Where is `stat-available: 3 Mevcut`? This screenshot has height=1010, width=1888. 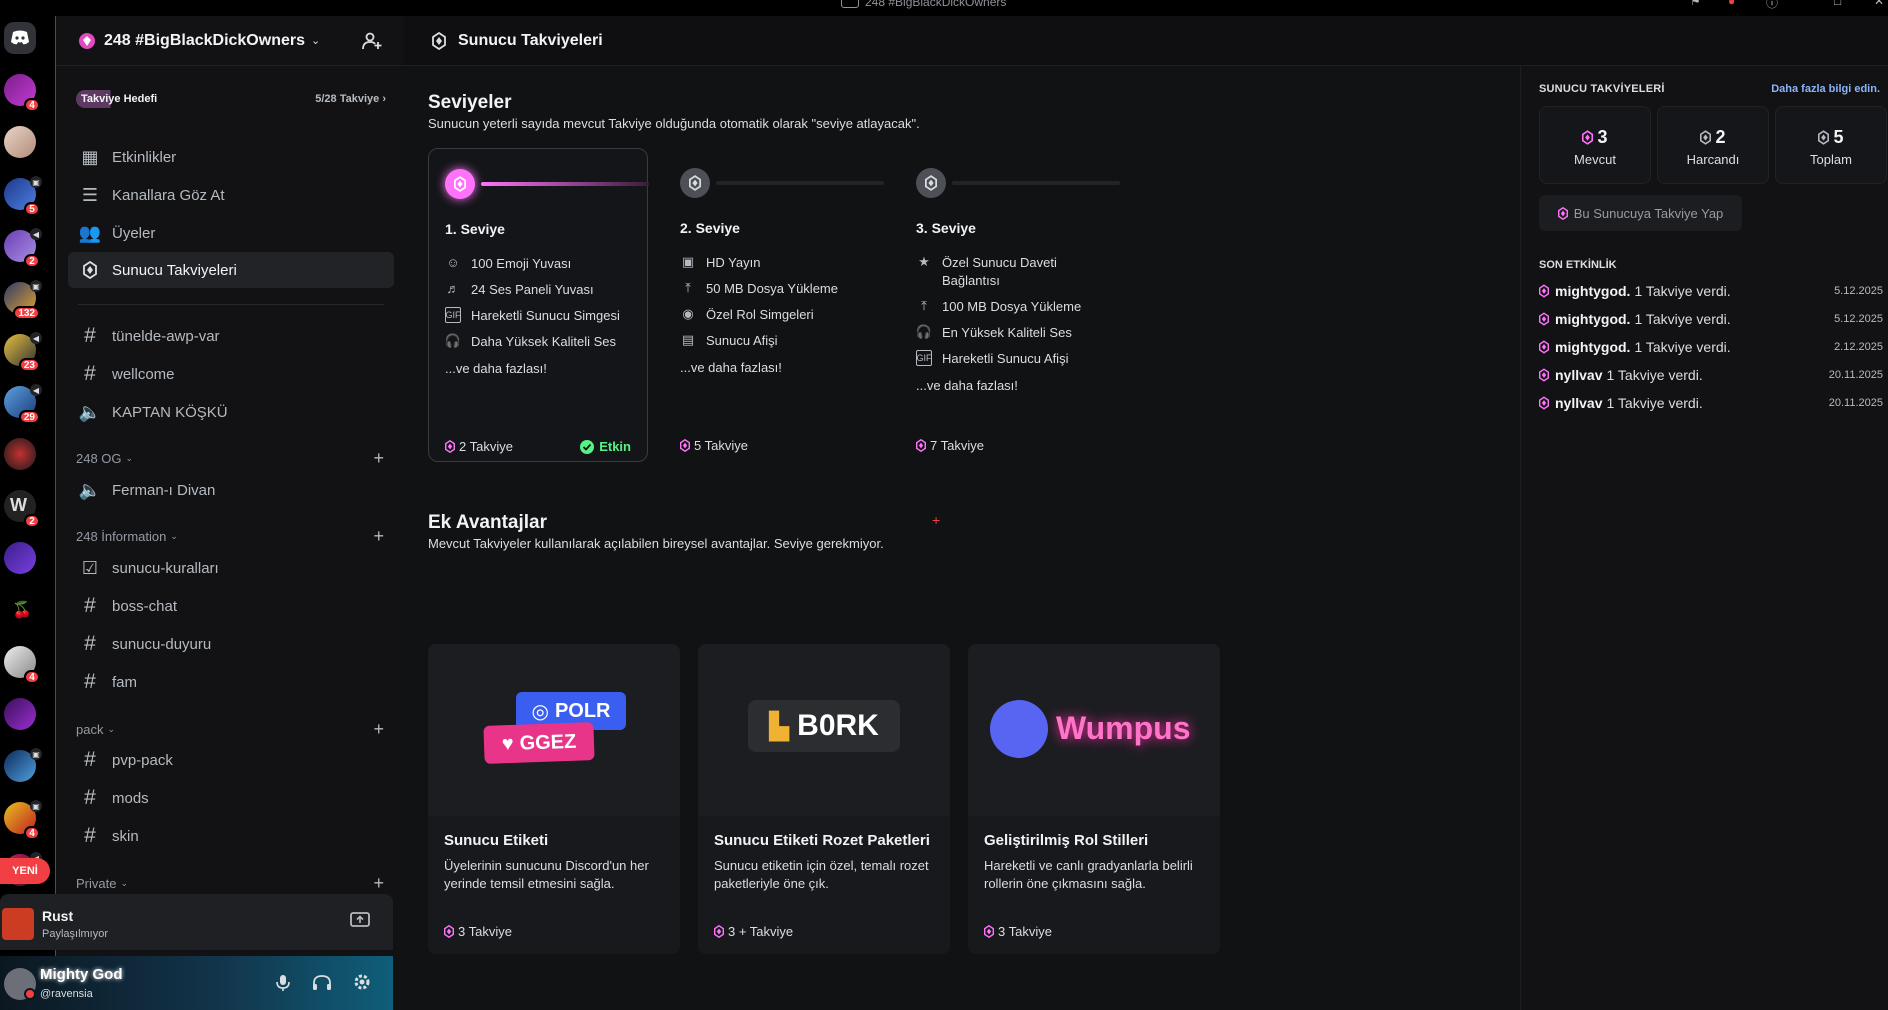 stat-available: 3 Mevcut is located at coordinates (1595, 145).